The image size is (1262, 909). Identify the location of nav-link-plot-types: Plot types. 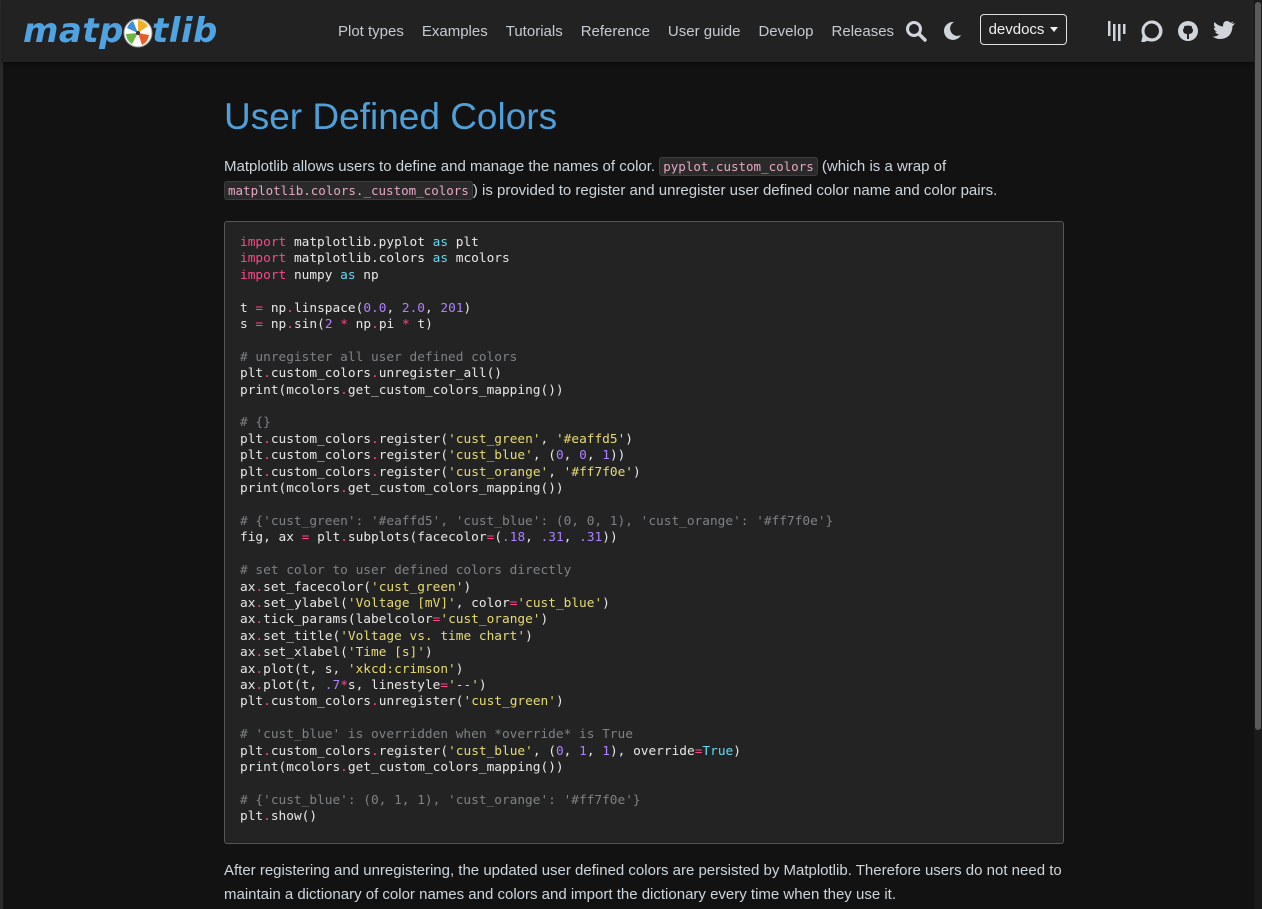
(371, 31).